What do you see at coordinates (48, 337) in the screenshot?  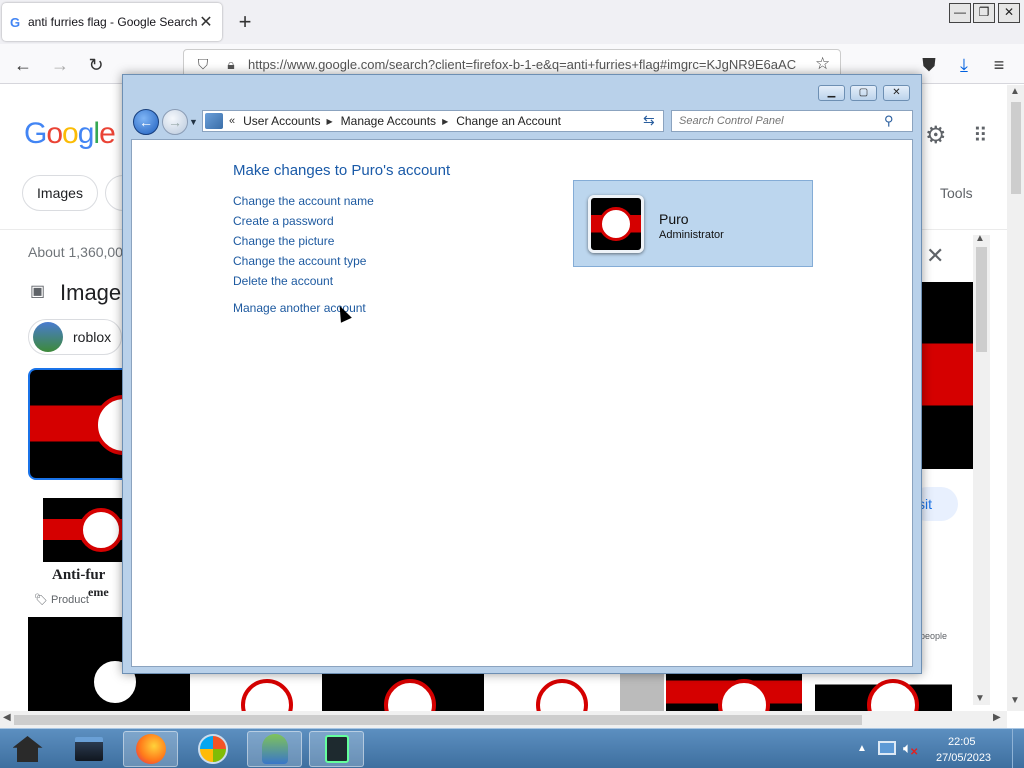 I see `avatar` at bounding box center [48, 337].